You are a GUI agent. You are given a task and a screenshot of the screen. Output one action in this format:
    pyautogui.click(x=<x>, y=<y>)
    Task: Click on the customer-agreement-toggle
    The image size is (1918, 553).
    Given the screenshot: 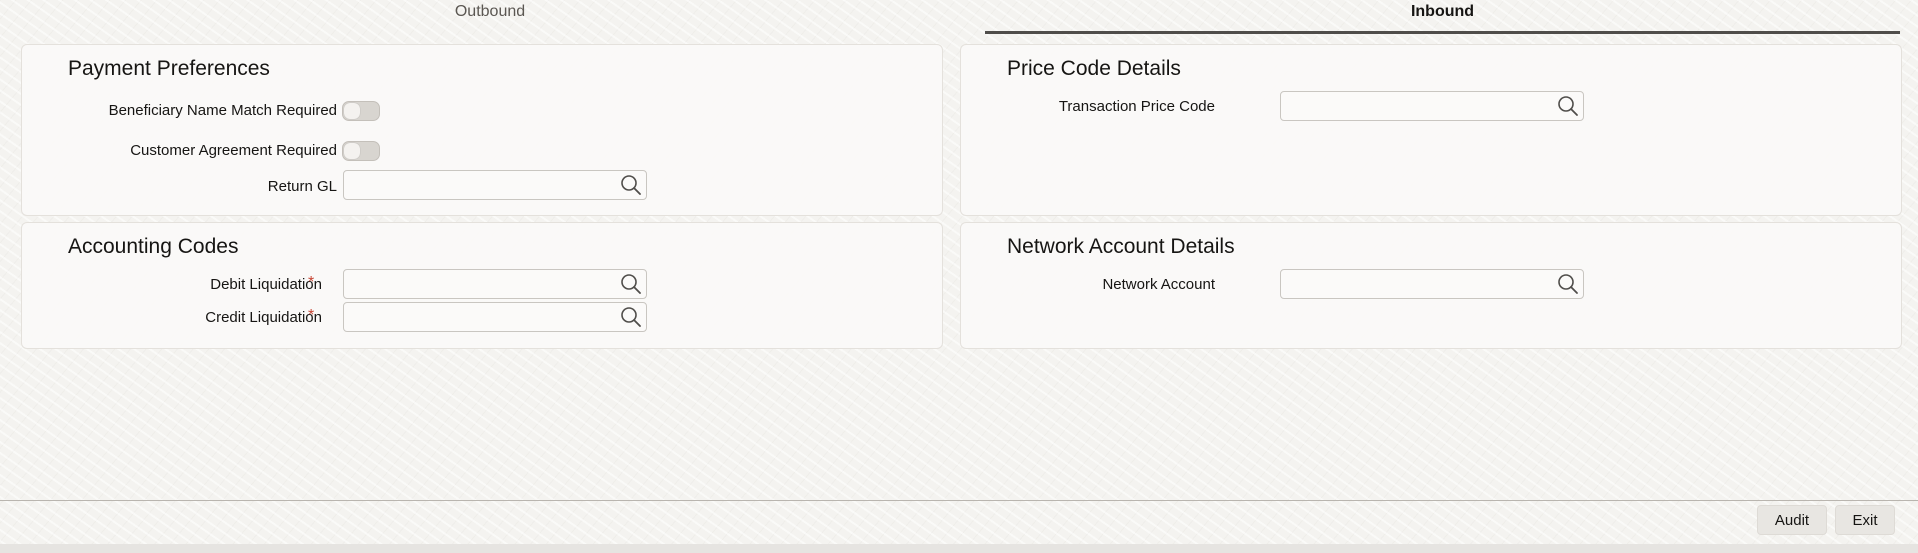 What is the action you would take?
    pyautogui.click(x=361, y=151)
    